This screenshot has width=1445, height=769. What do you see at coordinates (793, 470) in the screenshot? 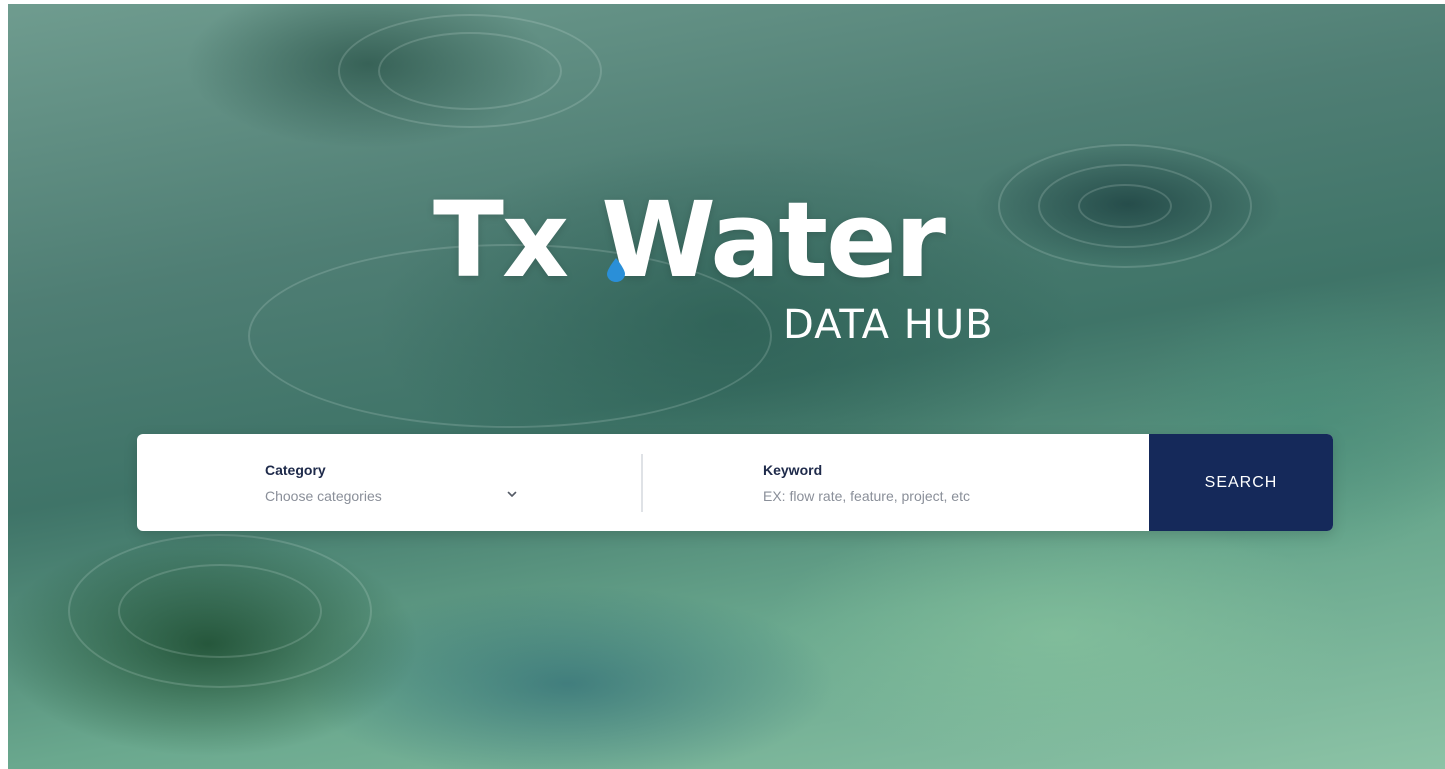
I see `keyword-label: Keyword` at bounding box center [793, 470].